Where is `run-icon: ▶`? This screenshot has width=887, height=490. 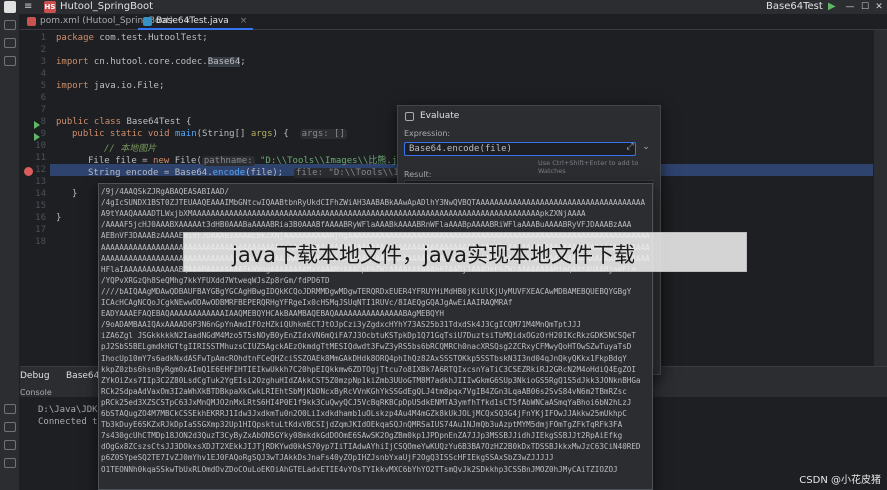 run-icon: ▶ is located at coordinates (832, 6).